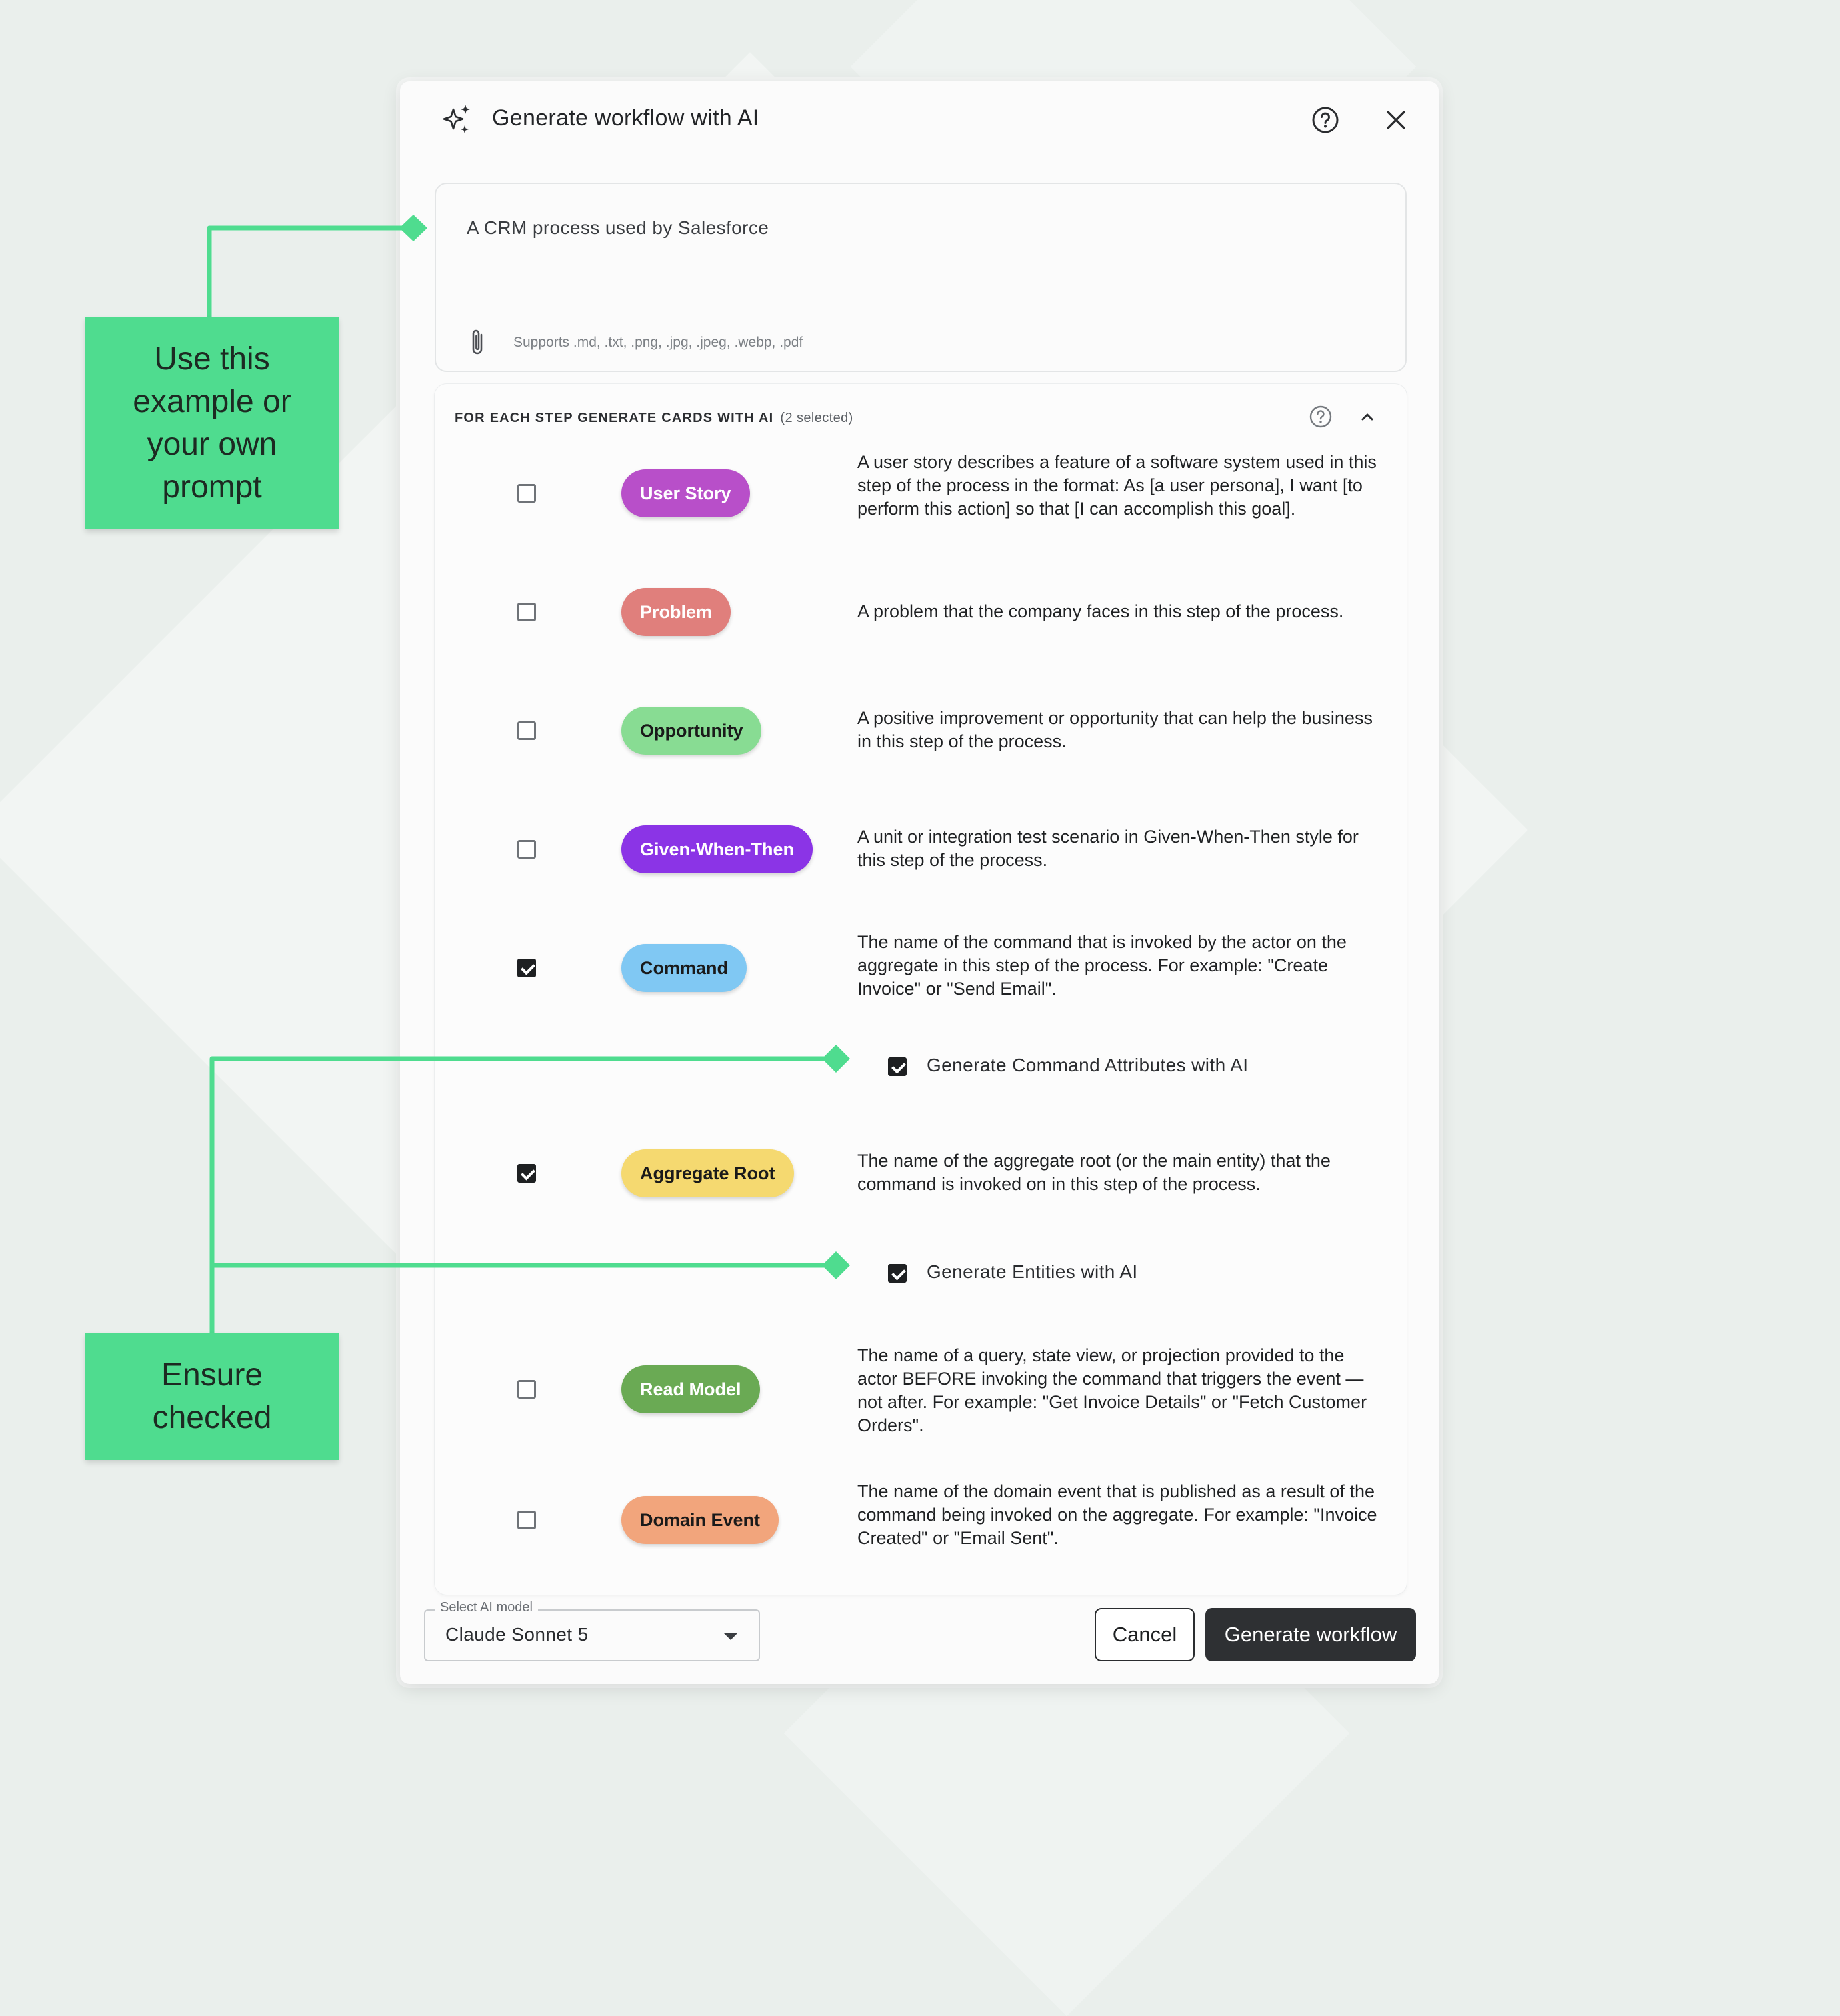 The height and width of the screenshot is (2016, 1840). What do you see at coordinates (618, 228) in the screenshot?
I see `prompt-text: A CRM process used by Salesforce` at bounding box center [618, 228].